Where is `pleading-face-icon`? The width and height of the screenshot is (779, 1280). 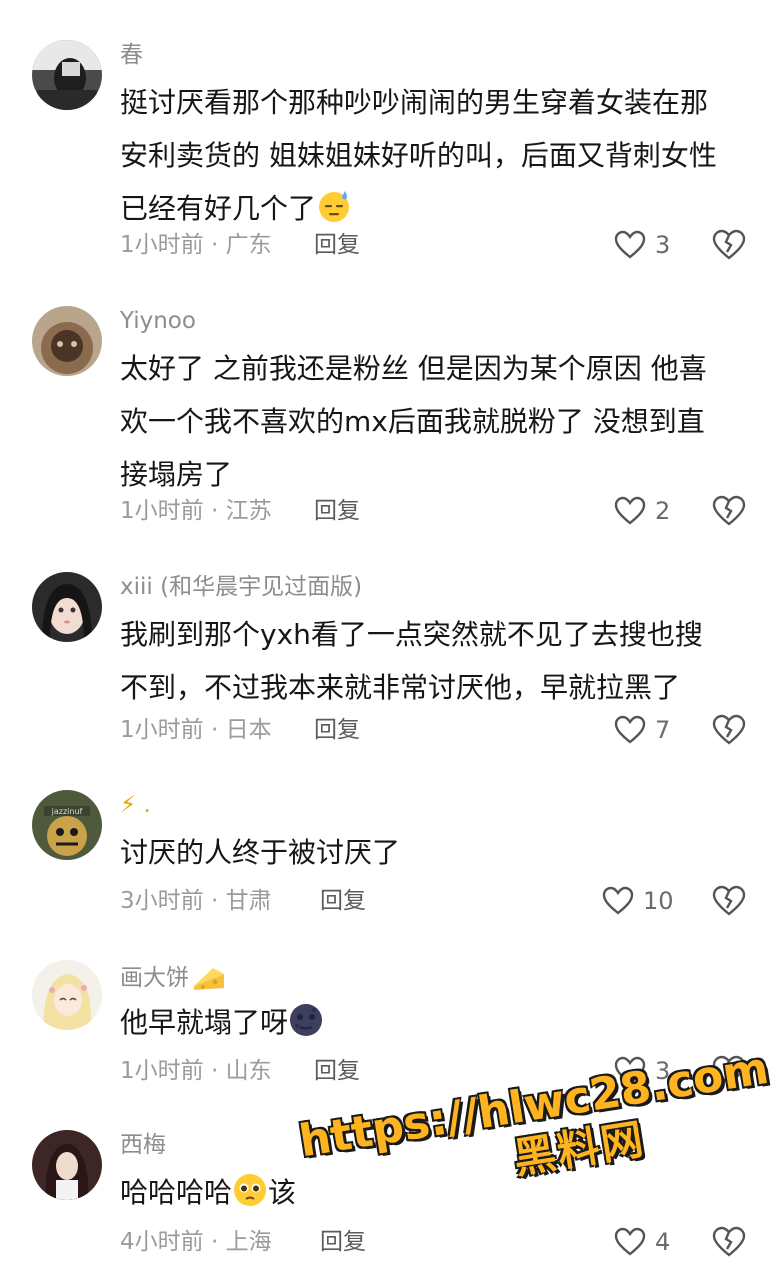
pleading-face-icon is located at coordinates (250, 1190).